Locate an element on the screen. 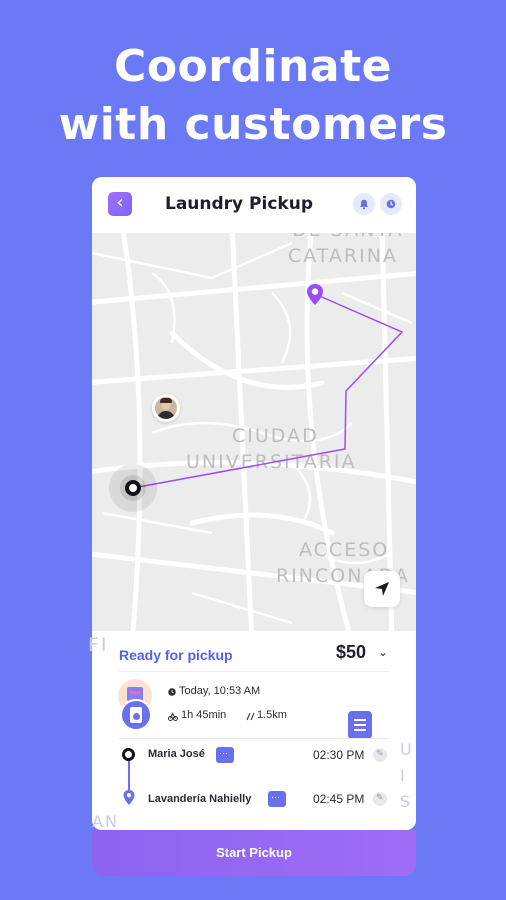 This screenshot has width=506, height=900. locate-button is located at coordinates (382, 589).